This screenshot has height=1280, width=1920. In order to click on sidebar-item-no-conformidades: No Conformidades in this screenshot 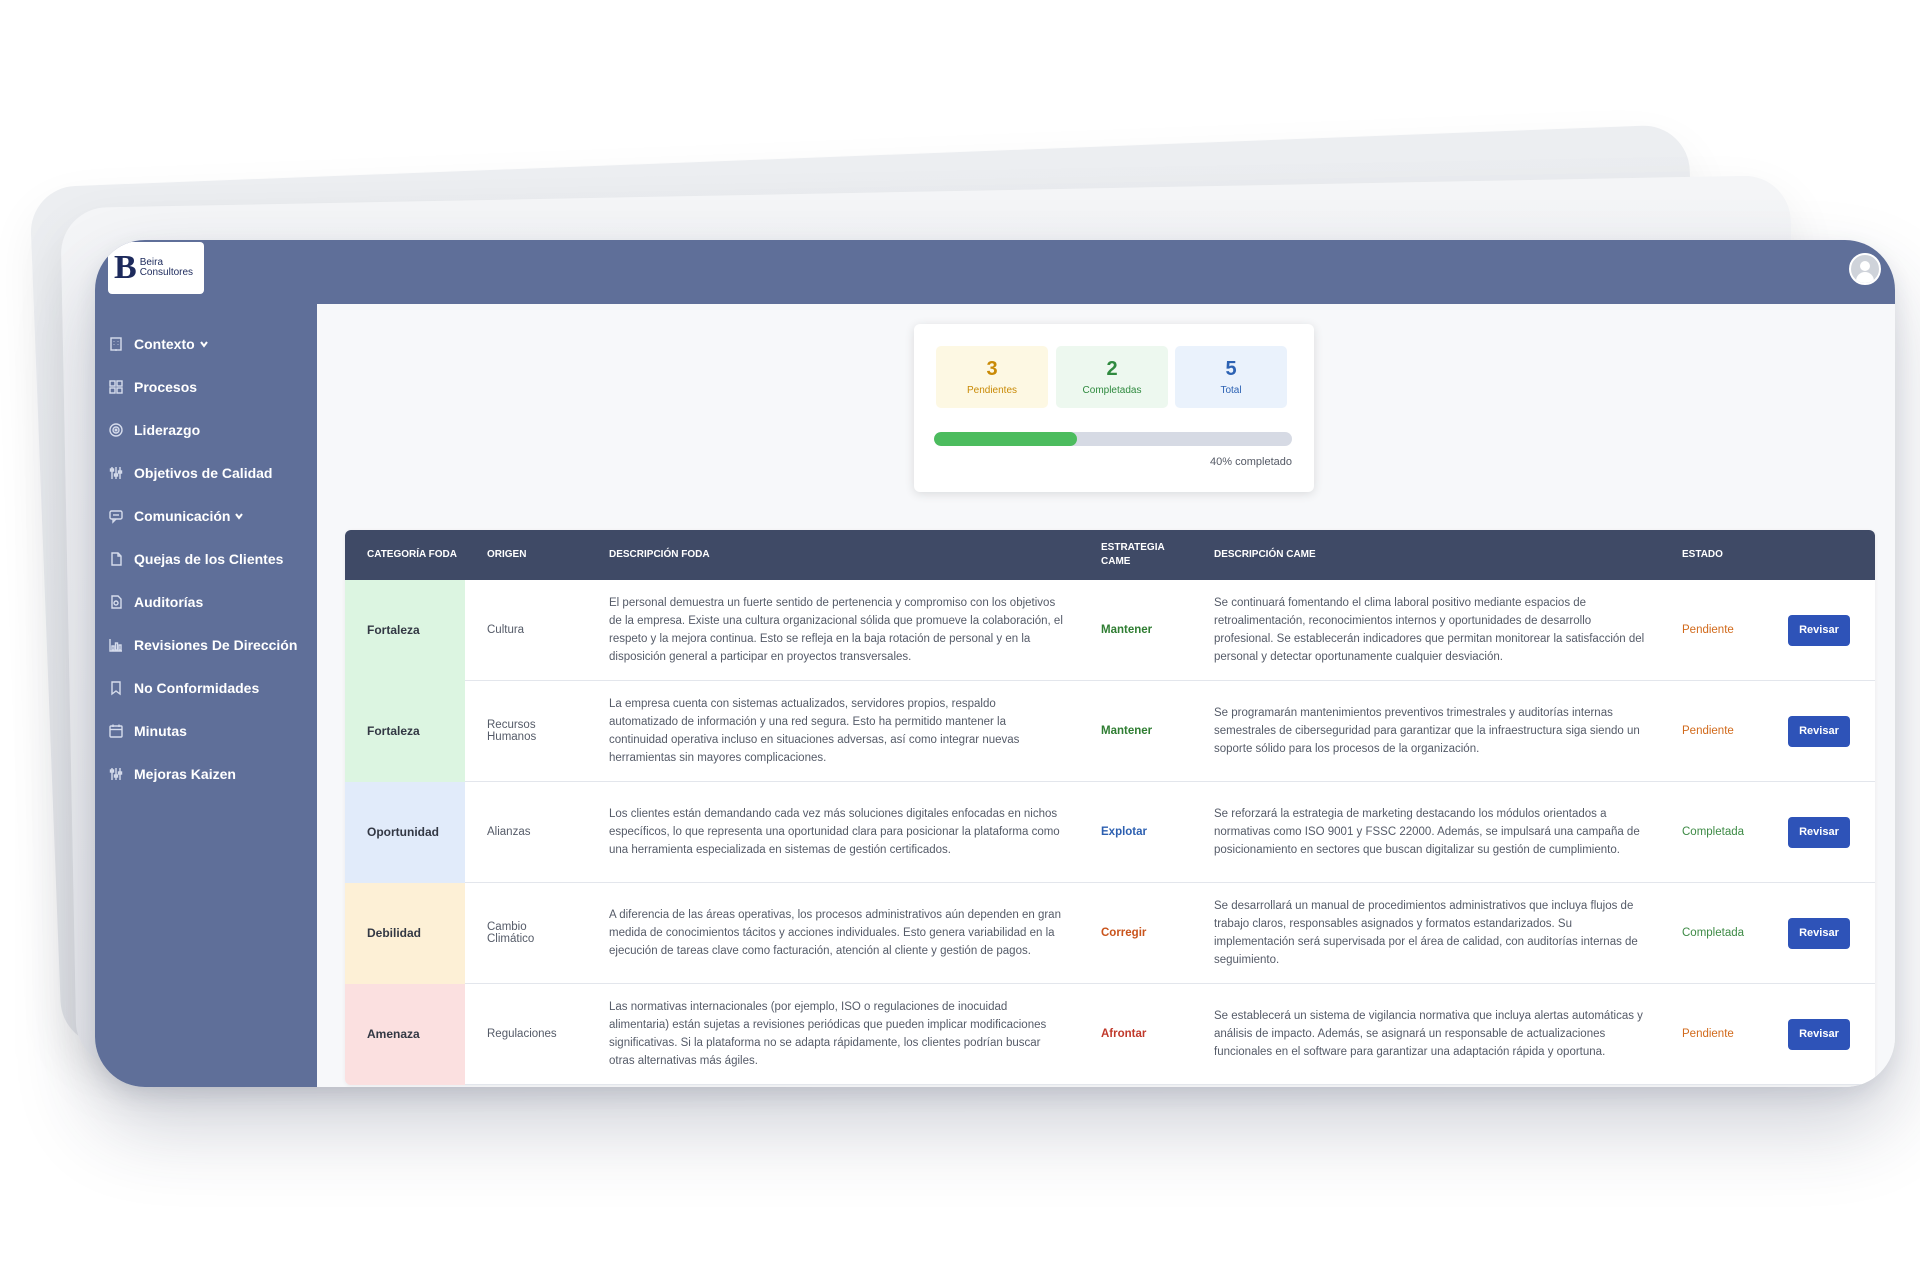, I will do `click(206, 687)`.